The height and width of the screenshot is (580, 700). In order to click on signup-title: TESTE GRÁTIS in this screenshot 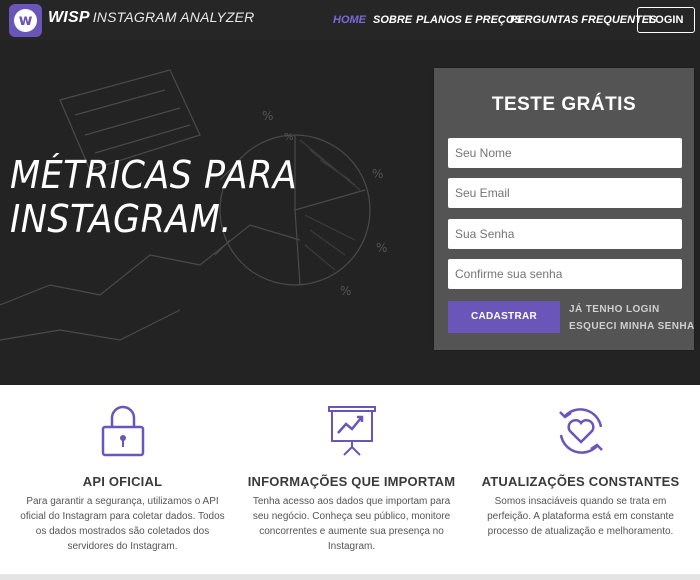, I will do `click(564, 104)`.